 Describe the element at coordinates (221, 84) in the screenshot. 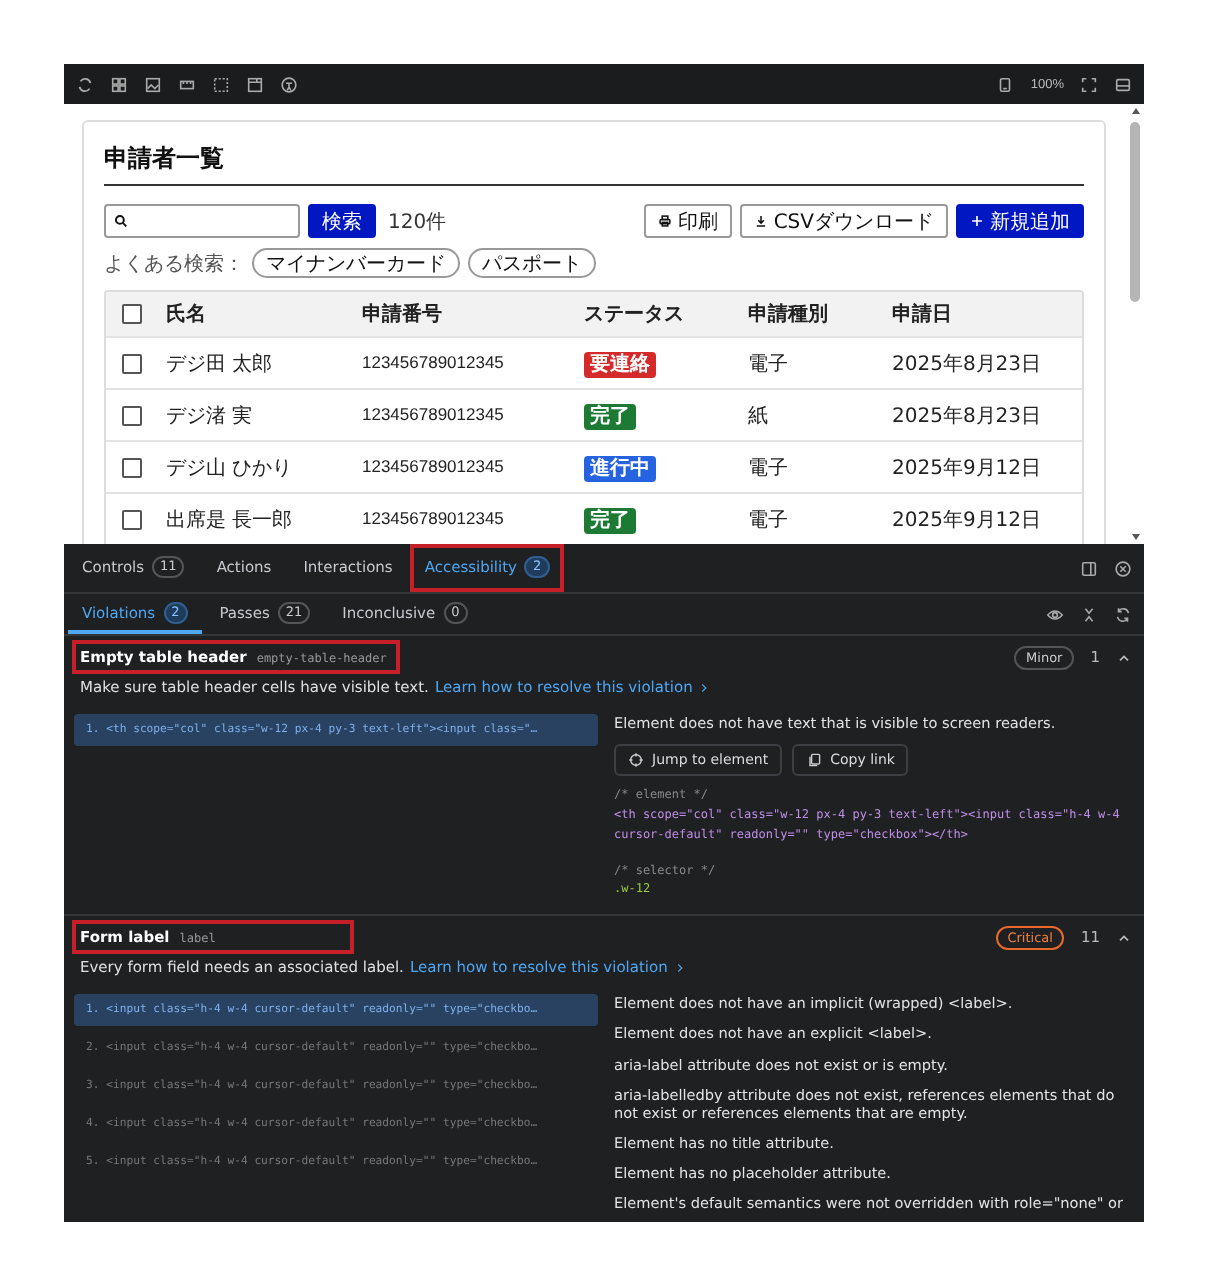

I see `outline-icon` at that location.